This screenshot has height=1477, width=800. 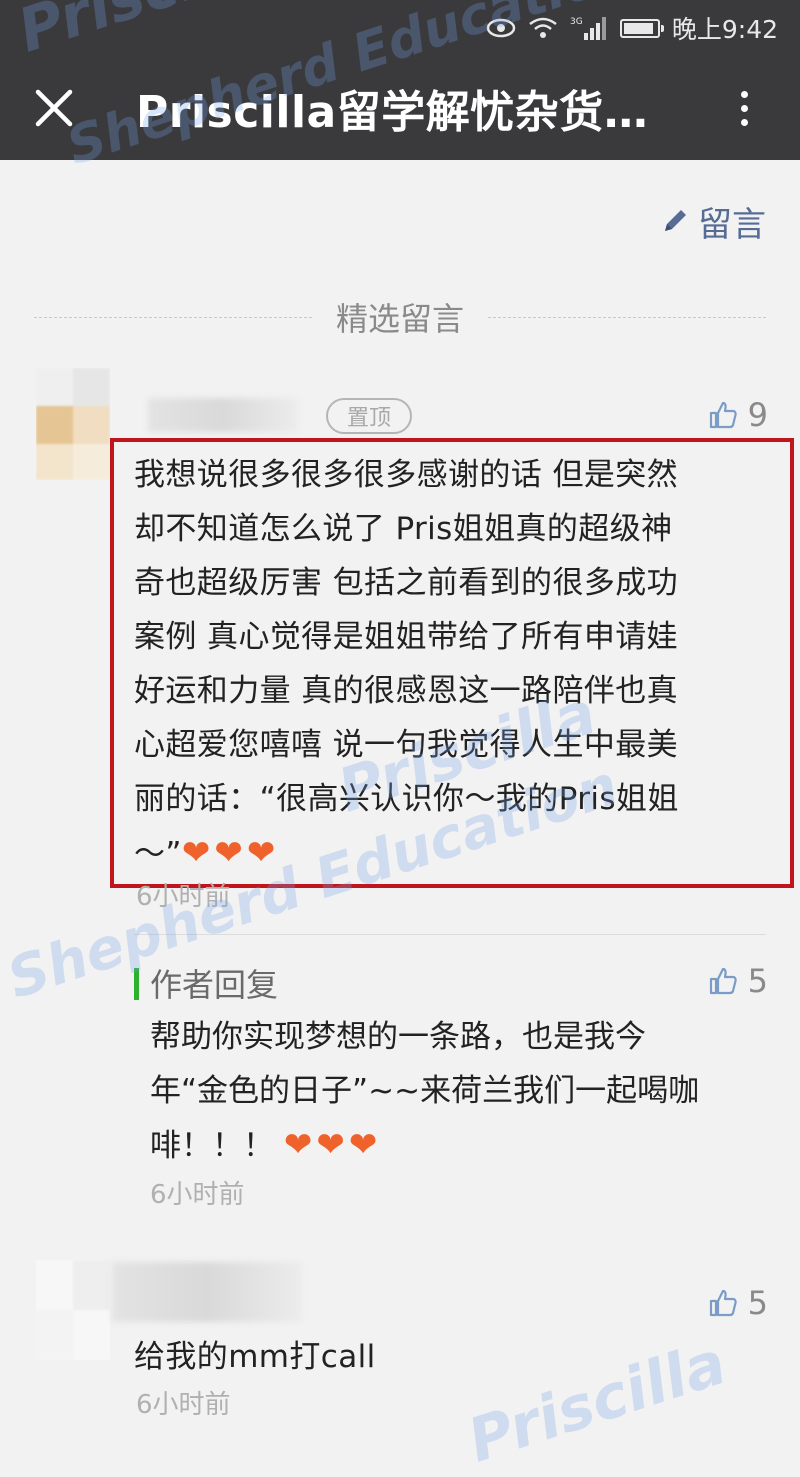 What do you see at coordinates (589, 28) in the screenshot?
I see `signal-icon: 3G` at bounding box center [589, 28].